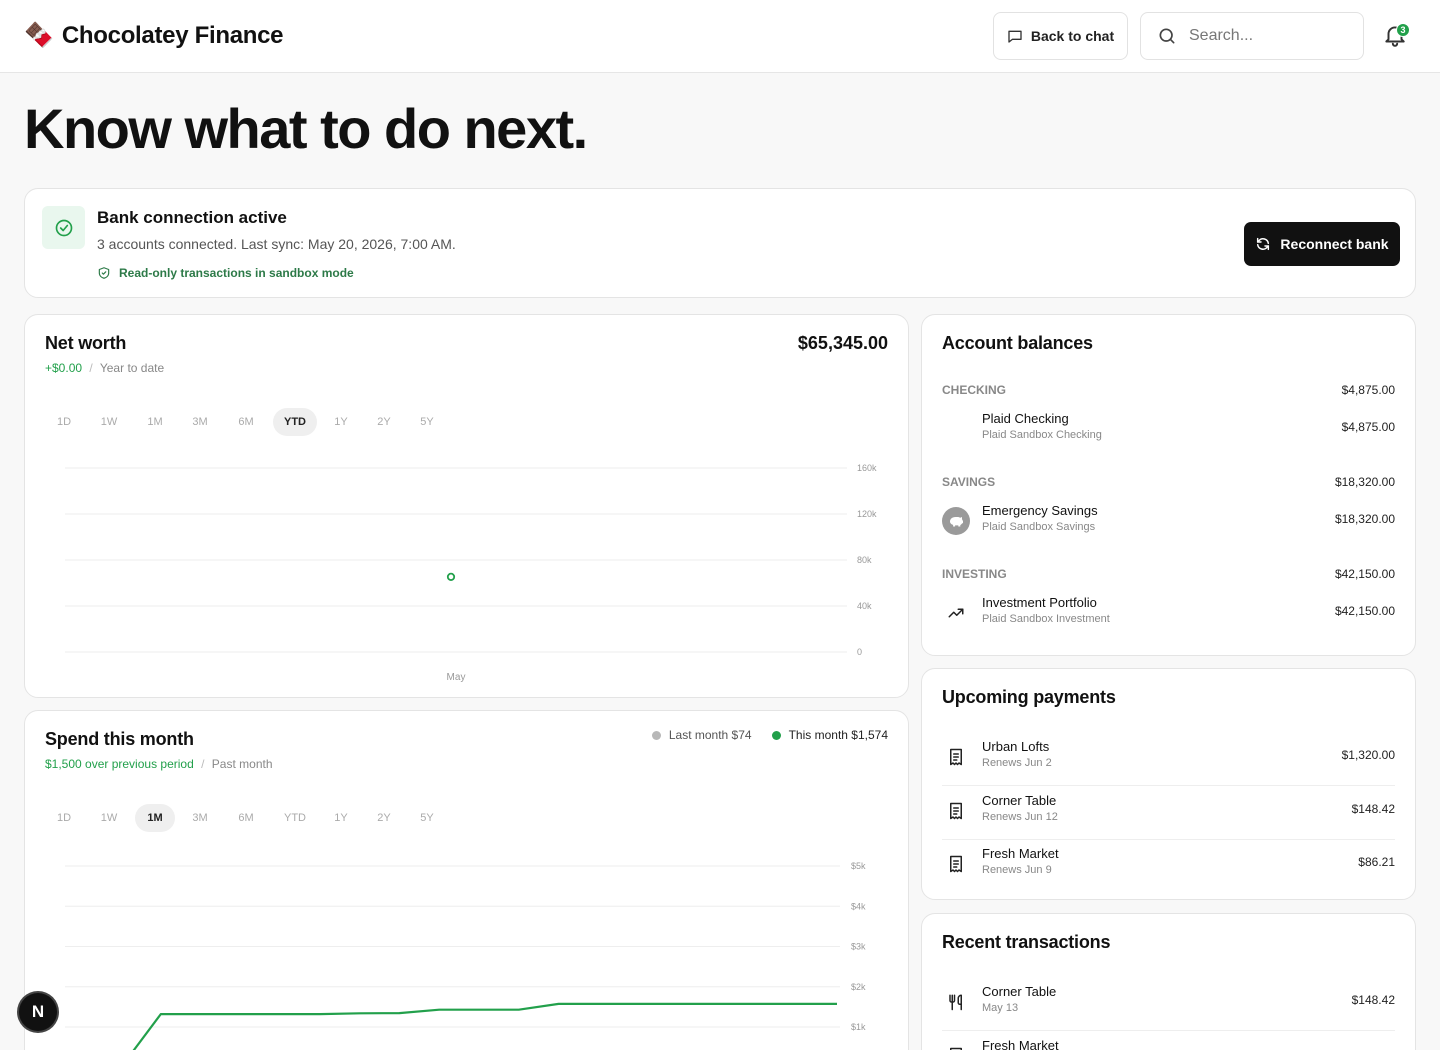  What do you see at coordinates (956, 429) in the screenshot?
I see `account-icon-placeholder` at bounding box center [956, 429].